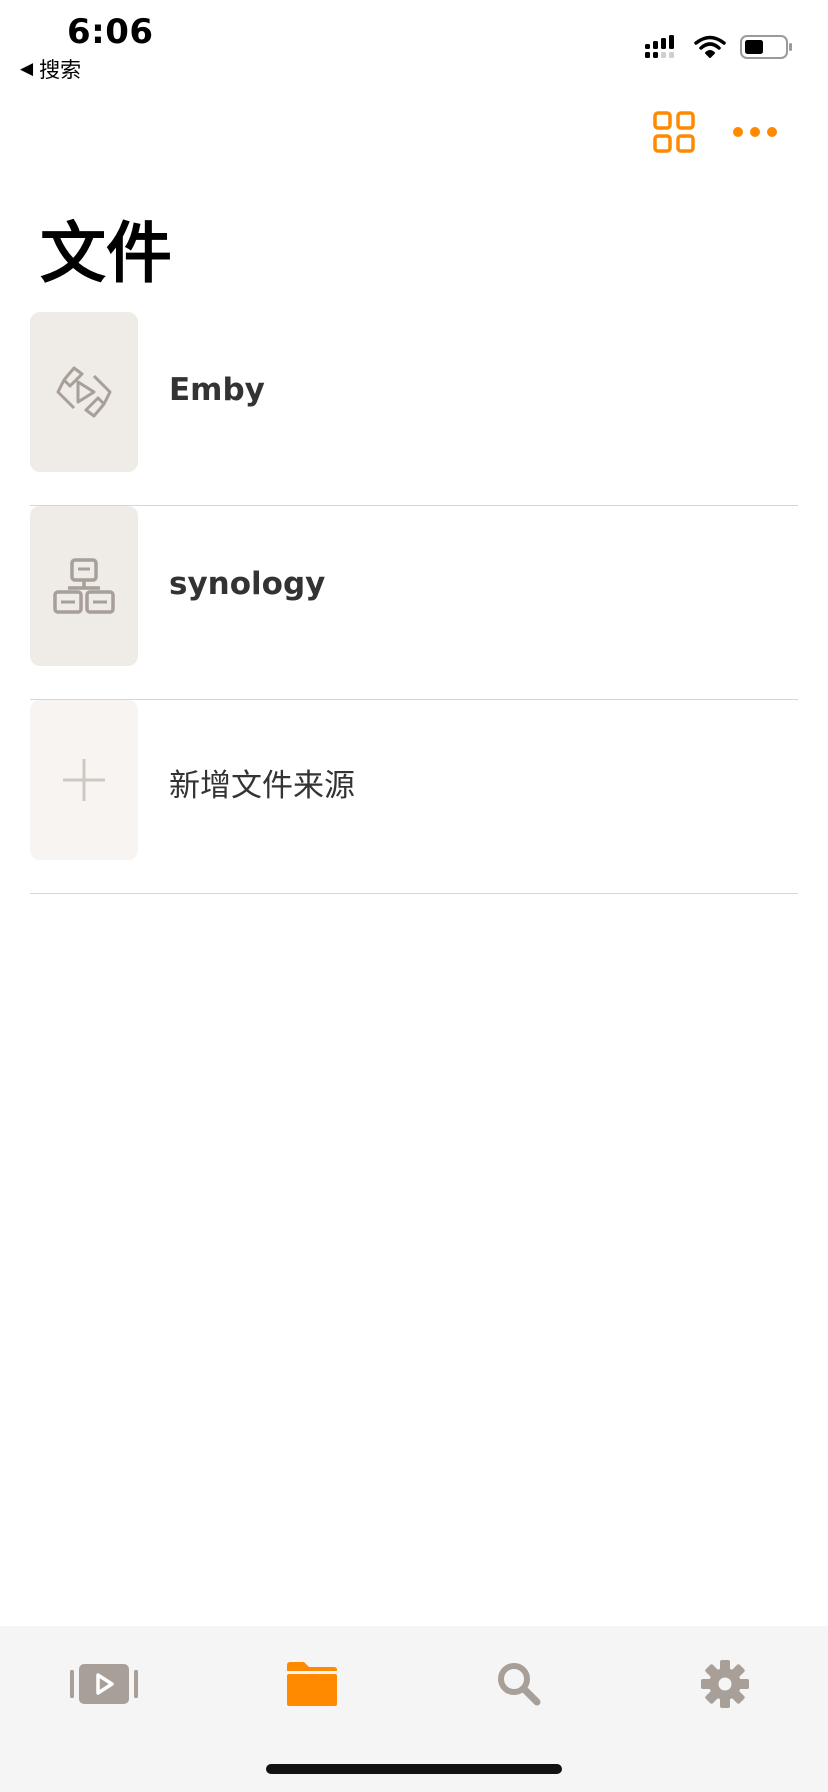 Image resolution: width=828 pixels, height=1792 pixels. I want to click on folder-icon, so click(312, 1684).